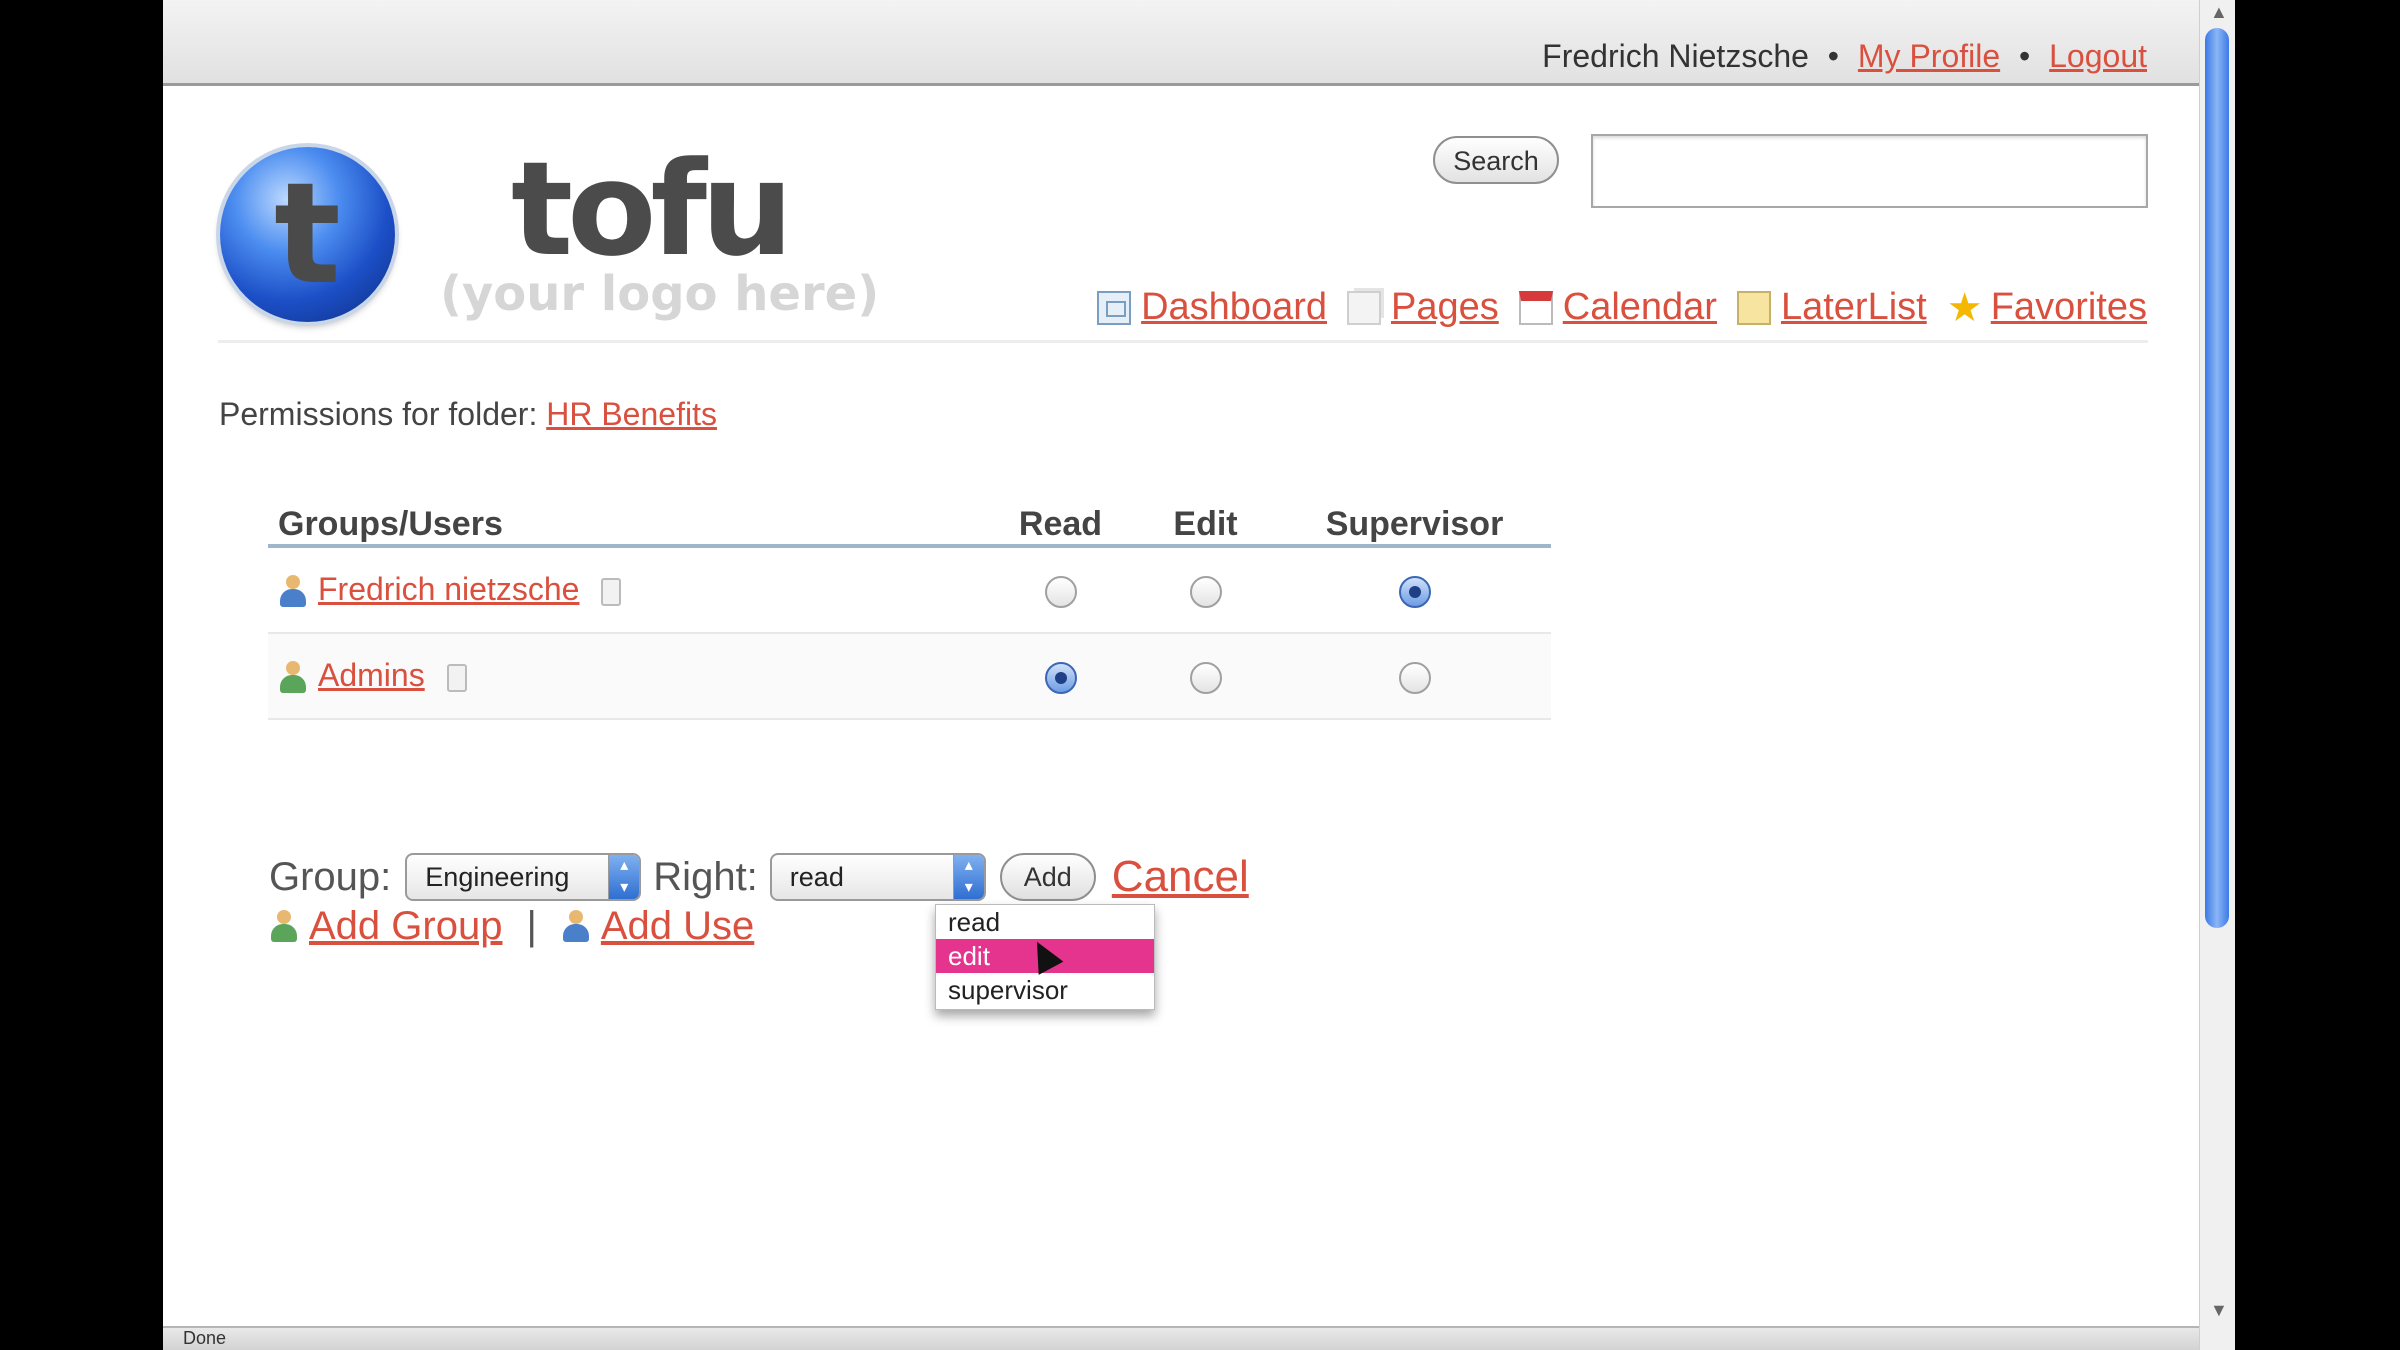 The image size is (2400, 1350). Describe the element at coordinates (1496, 160) in the screenshot. I see `search-button: Search` at that location.